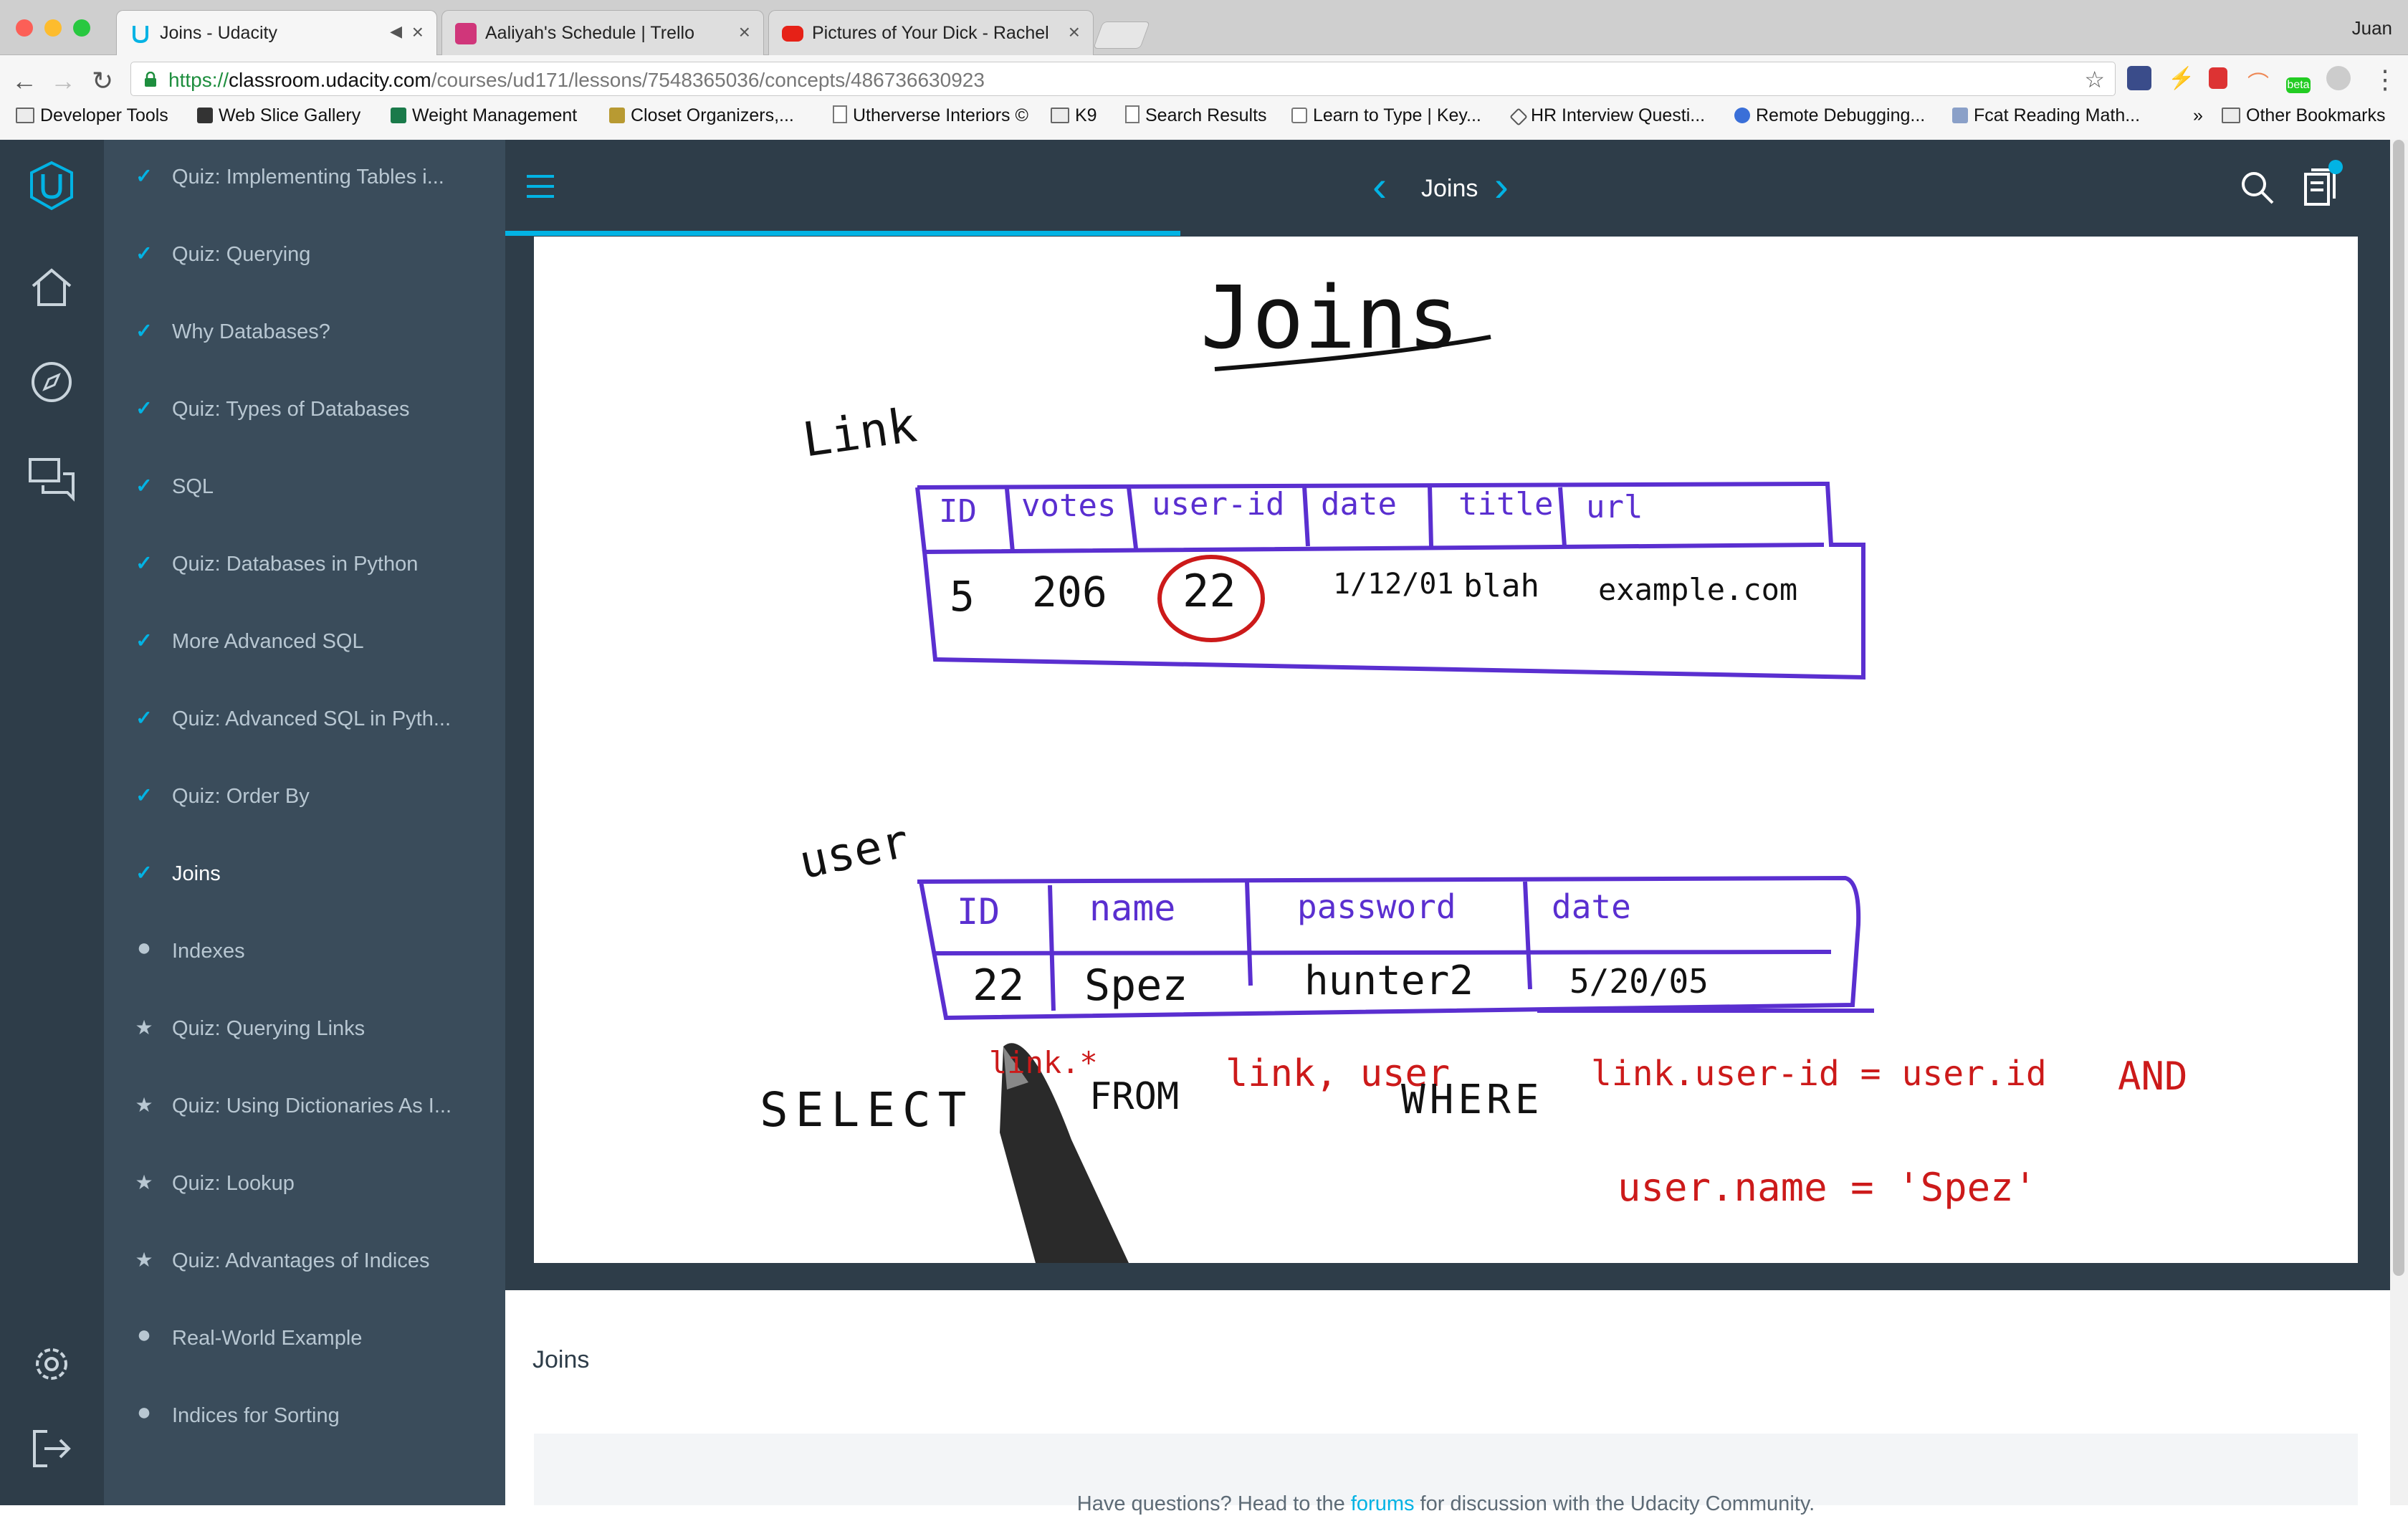 This screenshot has width=2408, height=1516. What do you see at coordinates (304, 1185) in the screenshot?
I see `lesson-item: ★ Quiz: Lookup` at bounding box center [304, 1185].